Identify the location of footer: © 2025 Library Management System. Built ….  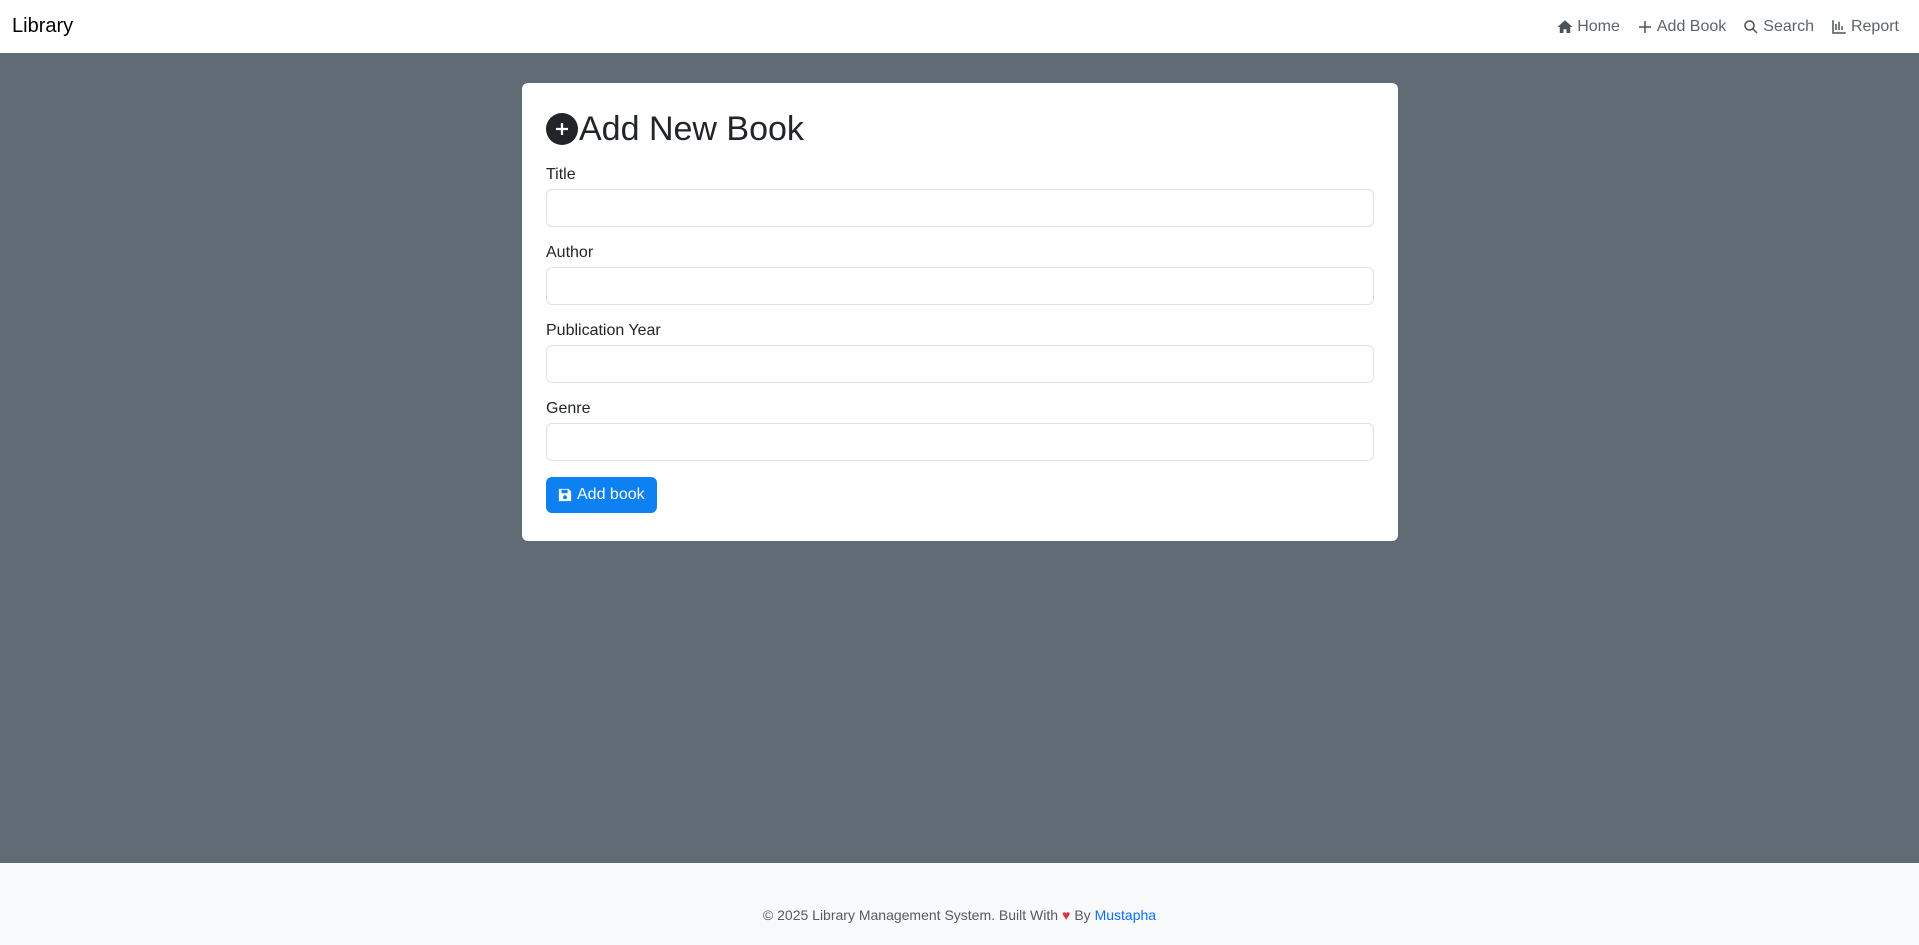
(959, 904).